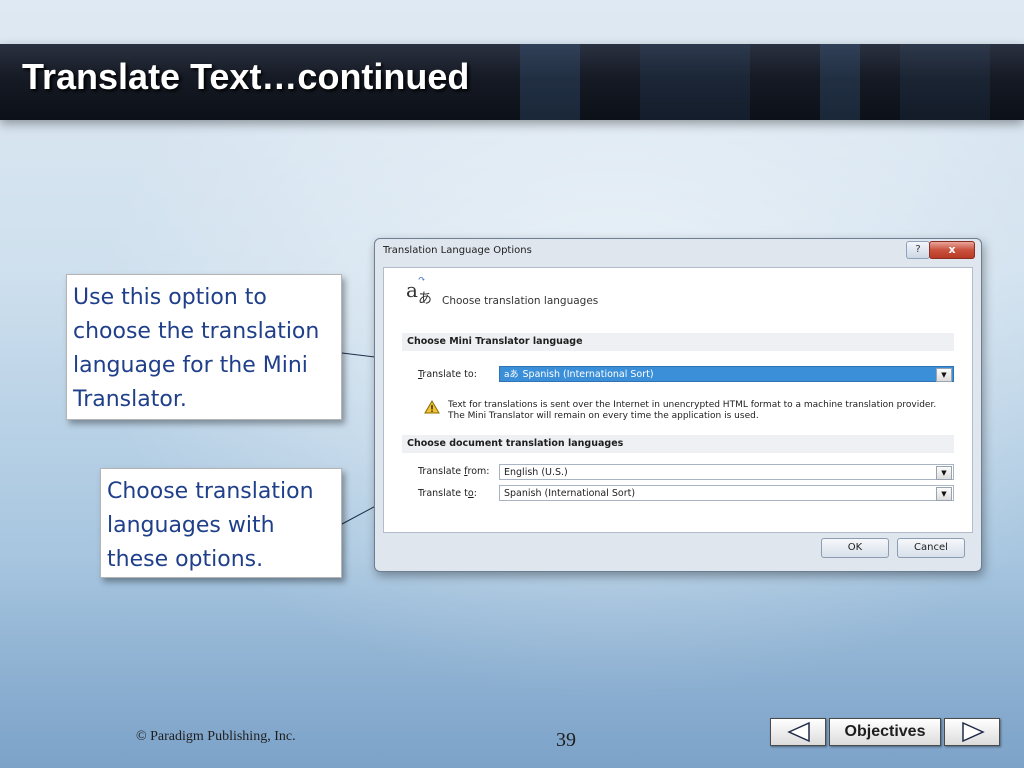  What do you see at coordinates (931, 548) in the screenshot?
I see `cancel-button: Cancel` at bounding box center [931, 548].